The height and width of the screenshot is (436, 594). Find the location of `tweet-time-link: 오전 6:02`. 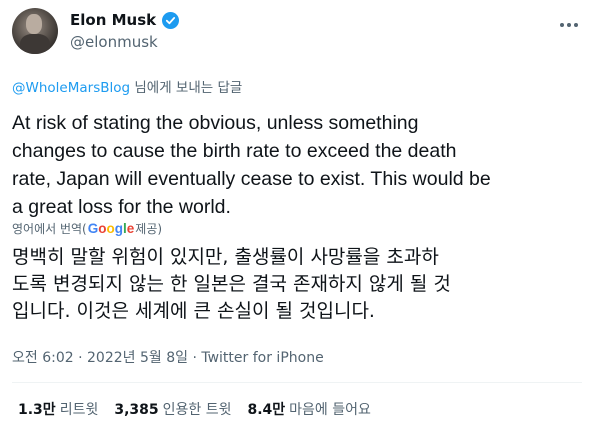

tweet-time-link: 오전 6:02 is located at coordinates (43, 358).